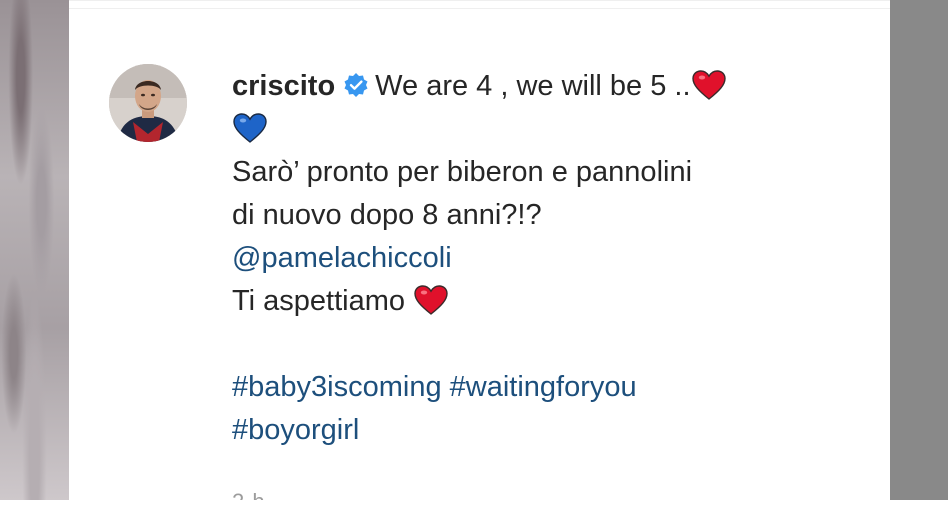 The height and width of the screenshot is (505, 948). Describe the element at coordinates (283, 86) in the screenshot. I see `username-link: criscito` at that location.